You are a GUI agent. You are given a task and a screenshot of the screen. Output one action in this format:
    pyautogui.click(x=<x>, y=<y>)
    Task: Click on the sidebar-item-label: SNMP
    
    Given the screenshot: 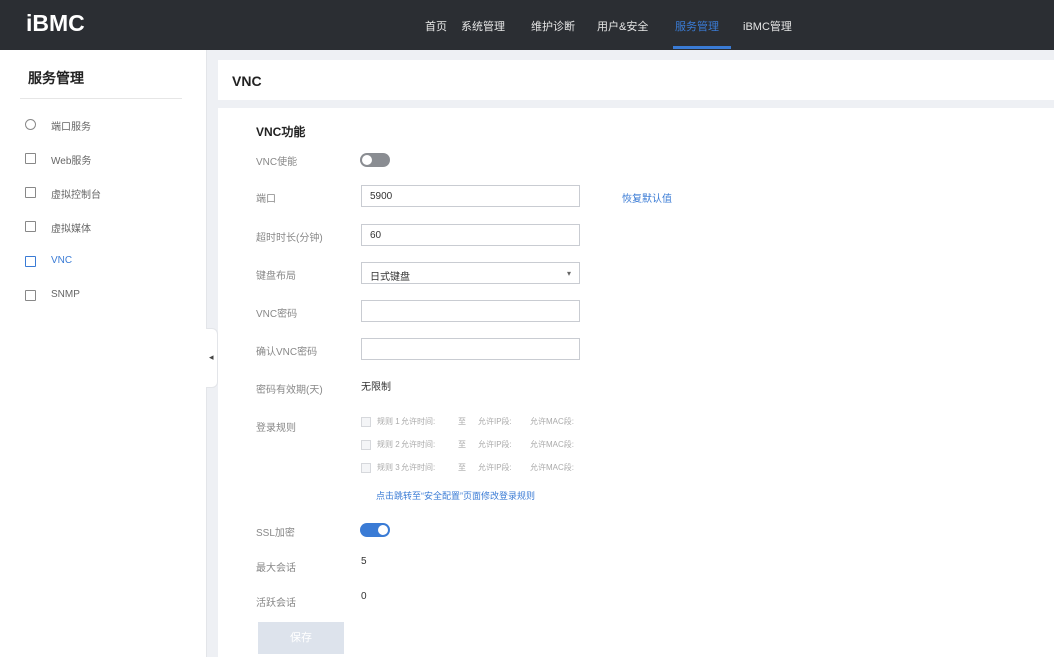 What is the action you would take?
    pyautogui.click(x=65, y=294)
    